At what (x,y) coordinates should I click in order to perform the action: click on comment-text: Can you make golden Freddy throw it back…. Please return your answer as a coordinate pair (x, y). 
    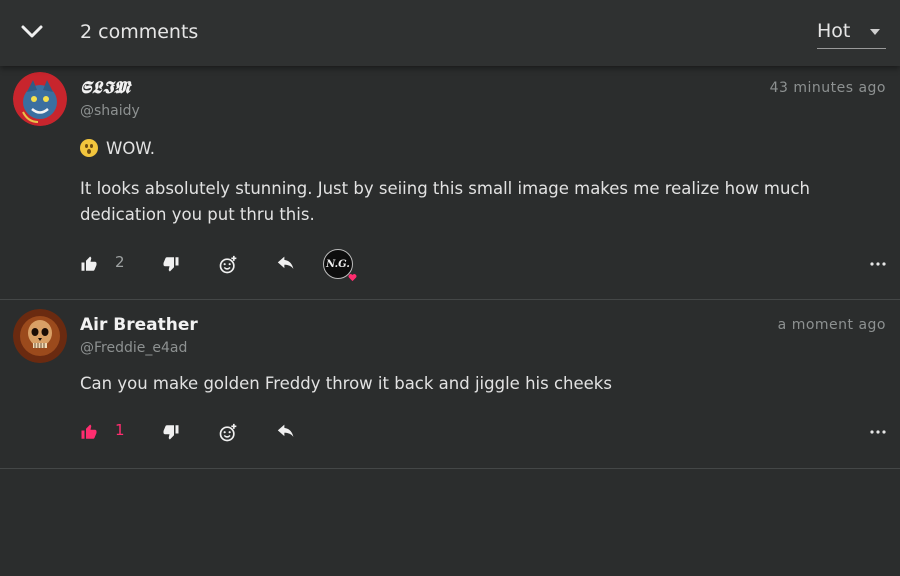
    Looking at the image, I should click on (346, 383).